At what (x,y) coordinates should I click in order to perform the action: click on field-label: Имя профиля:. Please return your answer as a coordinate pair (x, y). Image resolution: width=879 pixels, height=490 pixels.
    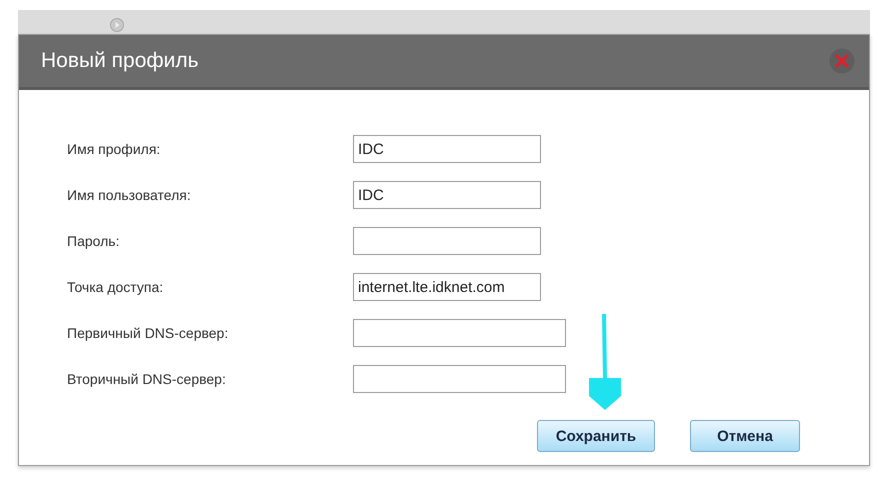
    Looking at the image, I should click on (114, 149).